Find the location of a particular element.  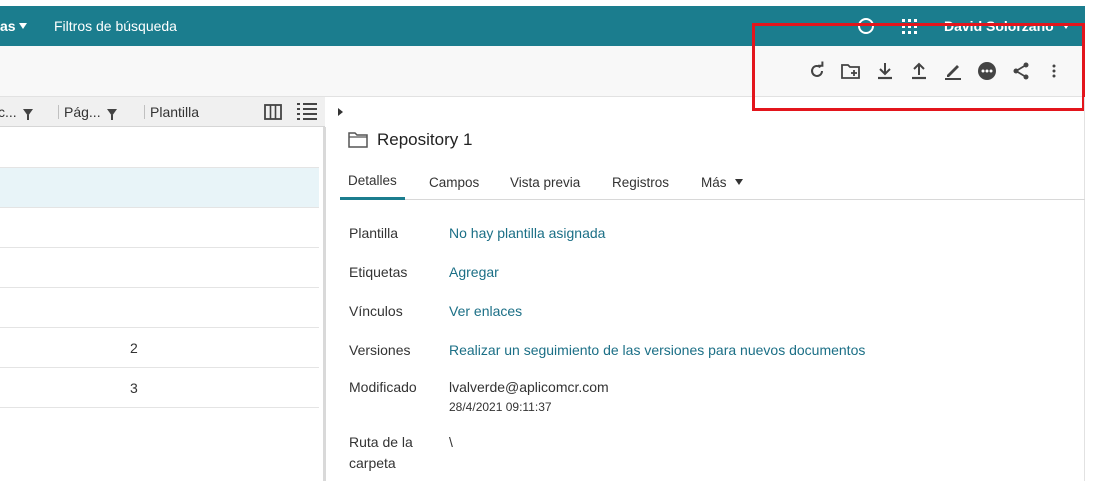

column-chooser-button is located at coordinates (273, 112).